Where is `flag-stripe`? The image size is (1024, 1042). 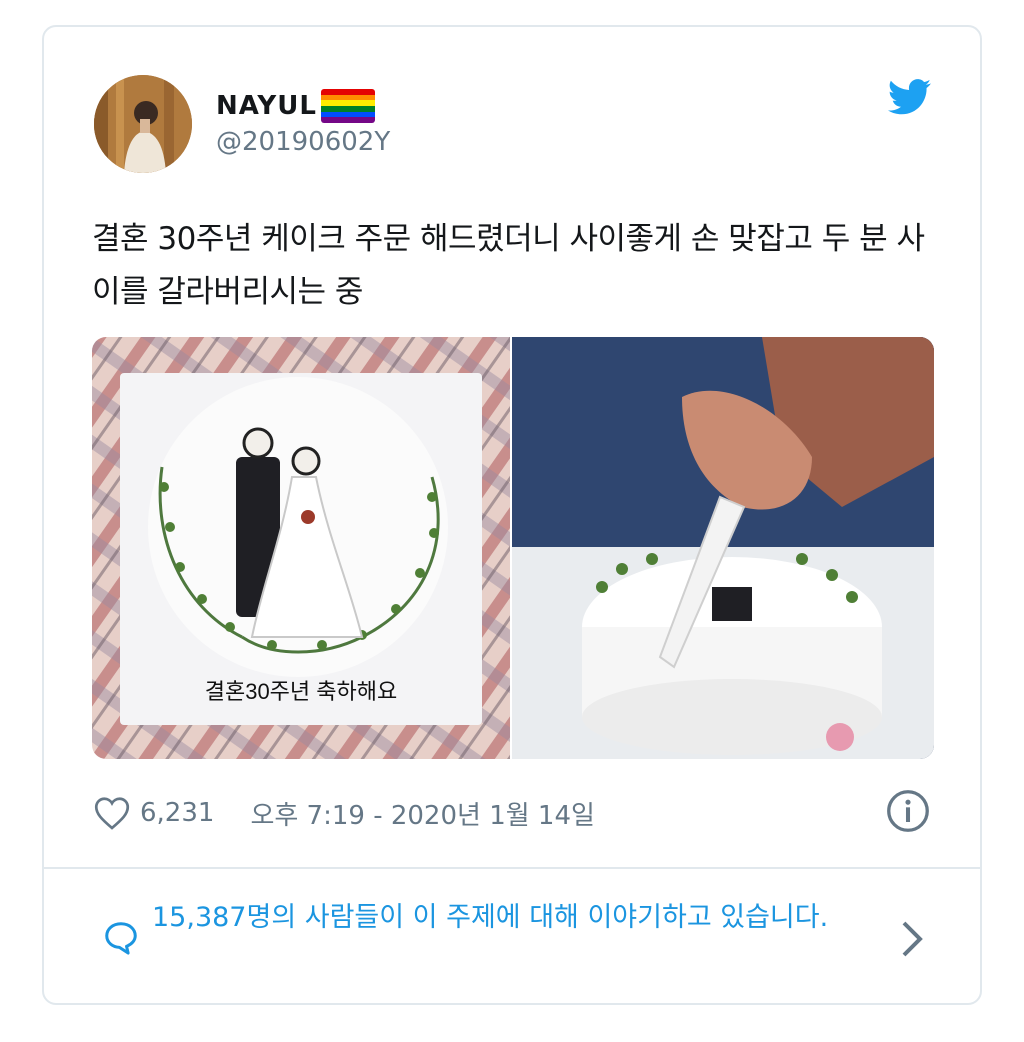
flag-stripe is located at coordinates (347, 120).